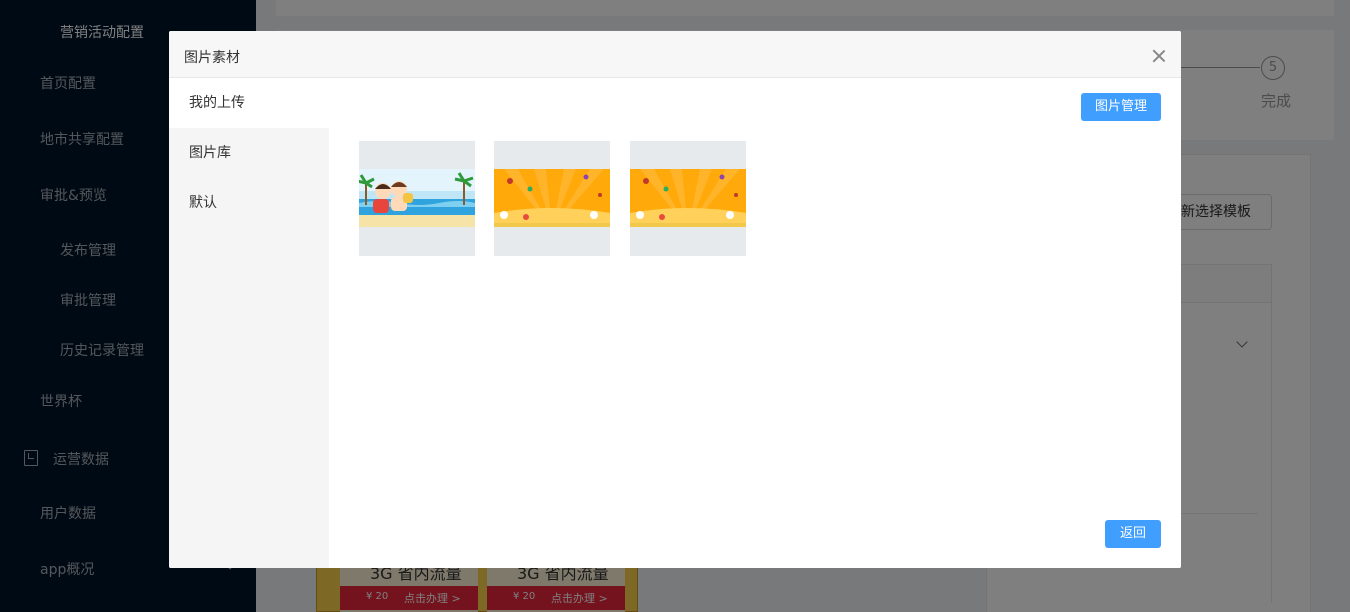 The image size is (1350, 612). What do you see at coordinates (1159, 56) in the screenshot?
I see `close-icon` at bounding box center [1159, 56].